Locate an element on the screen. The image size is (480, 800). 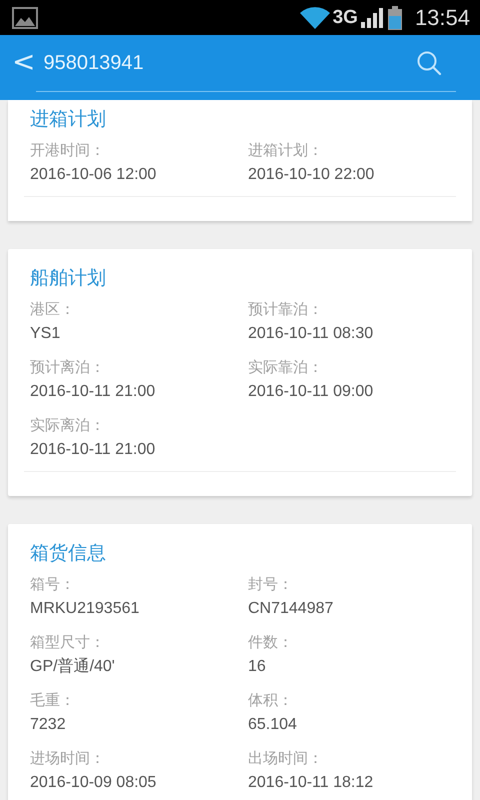
field-label: 进箱计划： is located at coordinates (286, 150).